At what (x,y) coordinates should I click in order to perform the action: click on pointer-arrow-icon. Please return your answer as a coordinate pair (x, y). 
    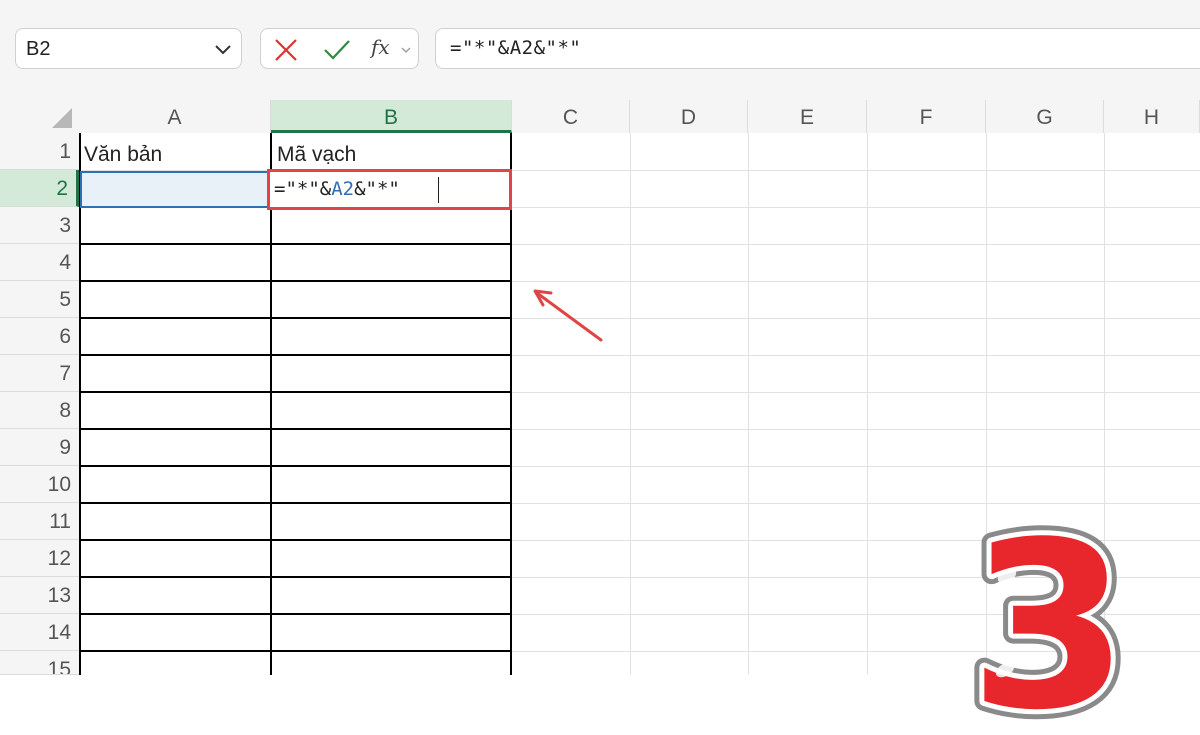
    Looking at the image, I should click on (568, 315).